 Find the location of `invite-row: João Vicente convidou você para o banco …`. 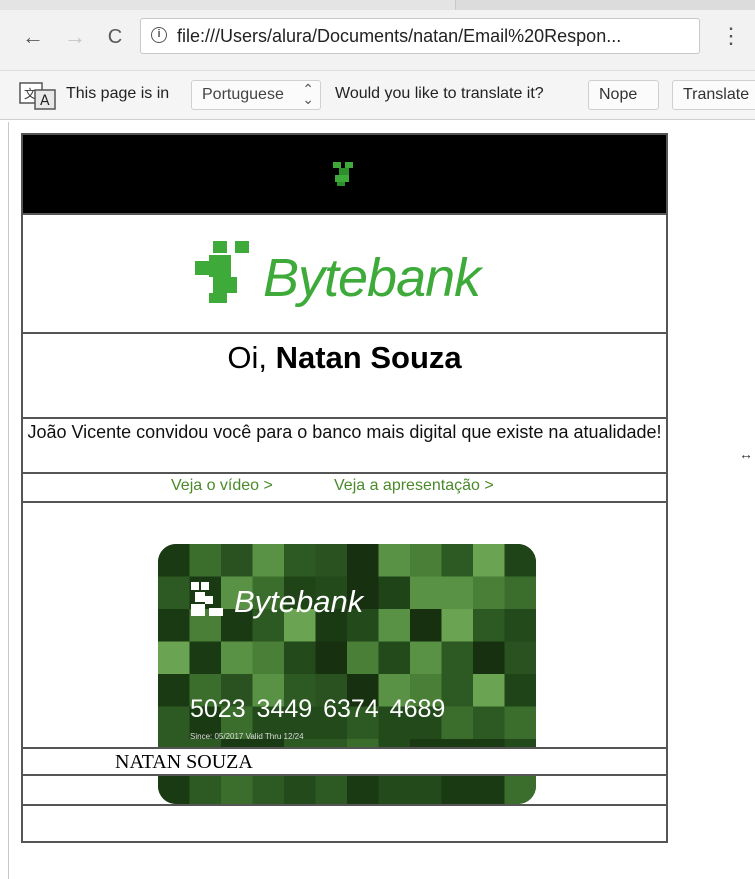

invite-row: João Vicente convidou você para o banco … is located at coordinates (344, 446).